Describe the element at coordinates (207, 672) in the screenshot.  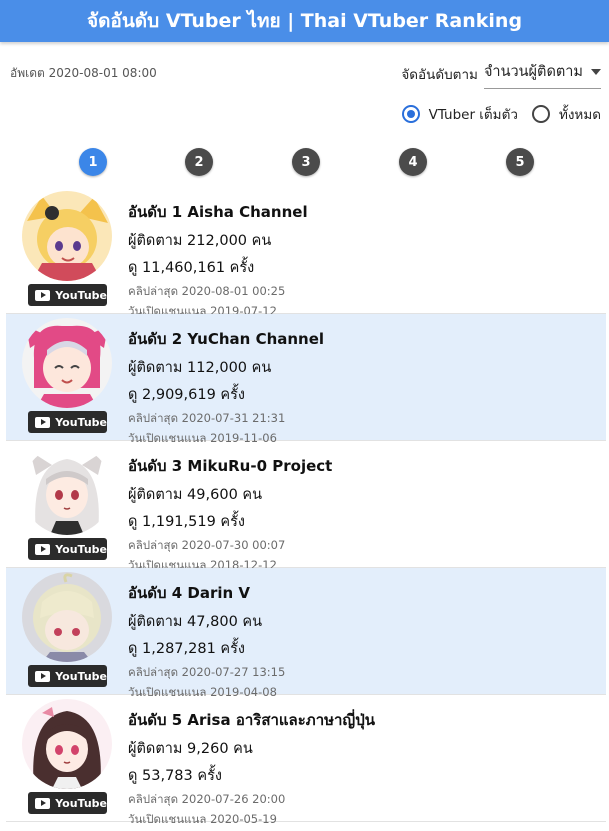
I see `last-clip: คลิปล่าสุด 2020-07-27 13:15` at that location.